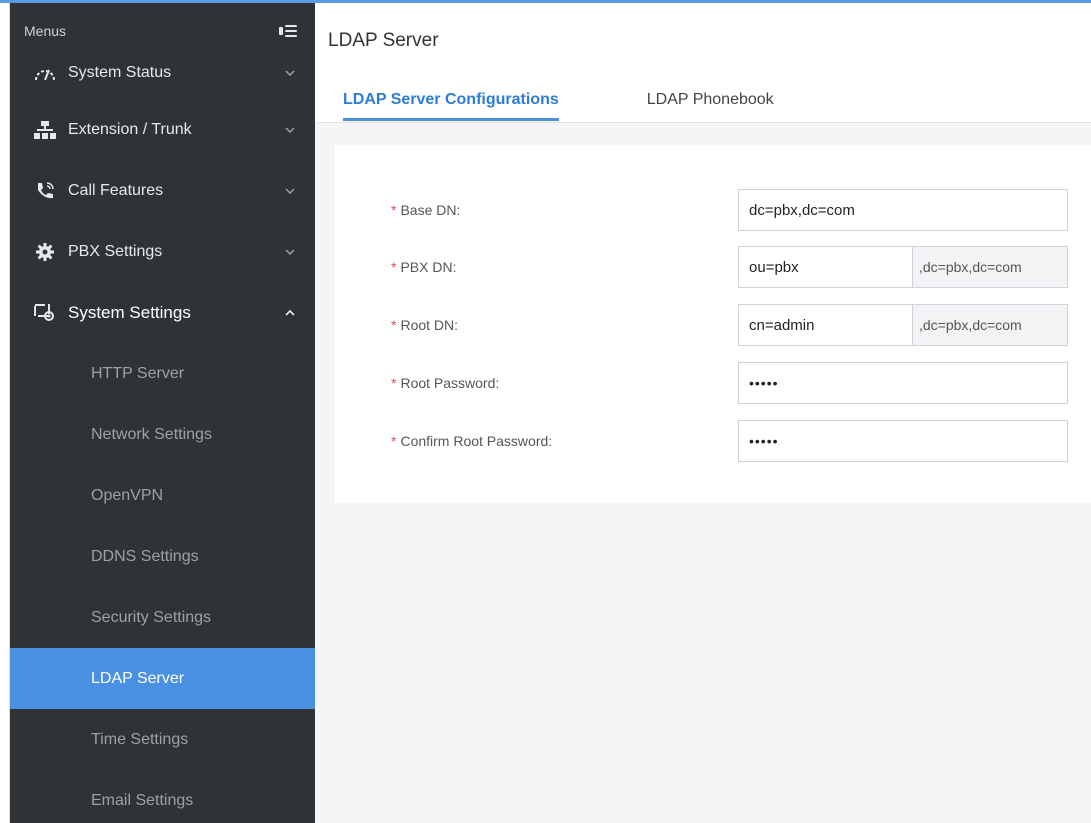 This screenshot has width=1091, height=823. What do you see at coordinates (425, 325) in the screenshot?
I see `root-dn-label: * Root DN:` at bounding box center [425, 325].